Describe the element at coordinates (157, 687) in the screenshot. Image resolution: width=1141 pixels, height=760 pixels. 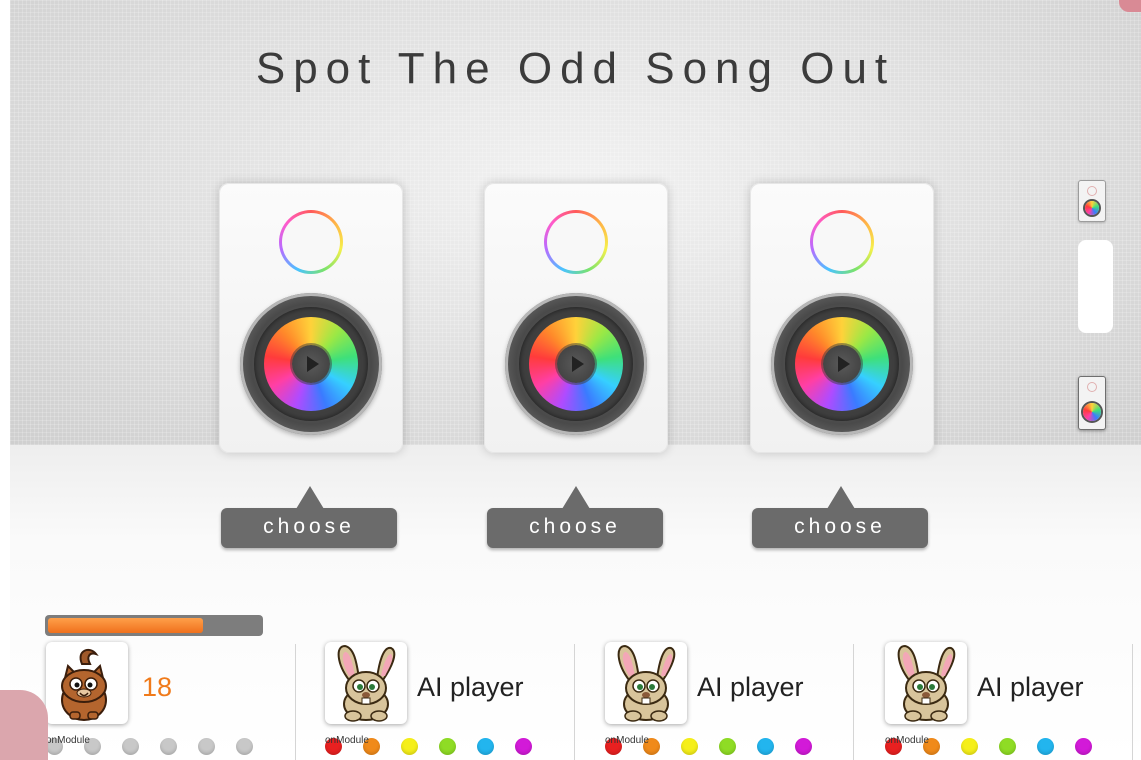
I see `player-score: 18` at that location.